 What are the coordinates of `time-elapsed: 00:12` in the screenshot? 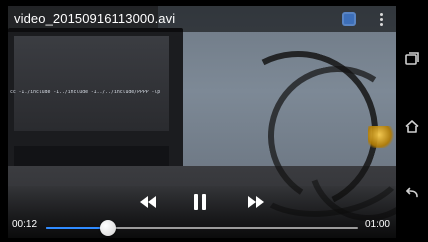 It's located at (25, 224).